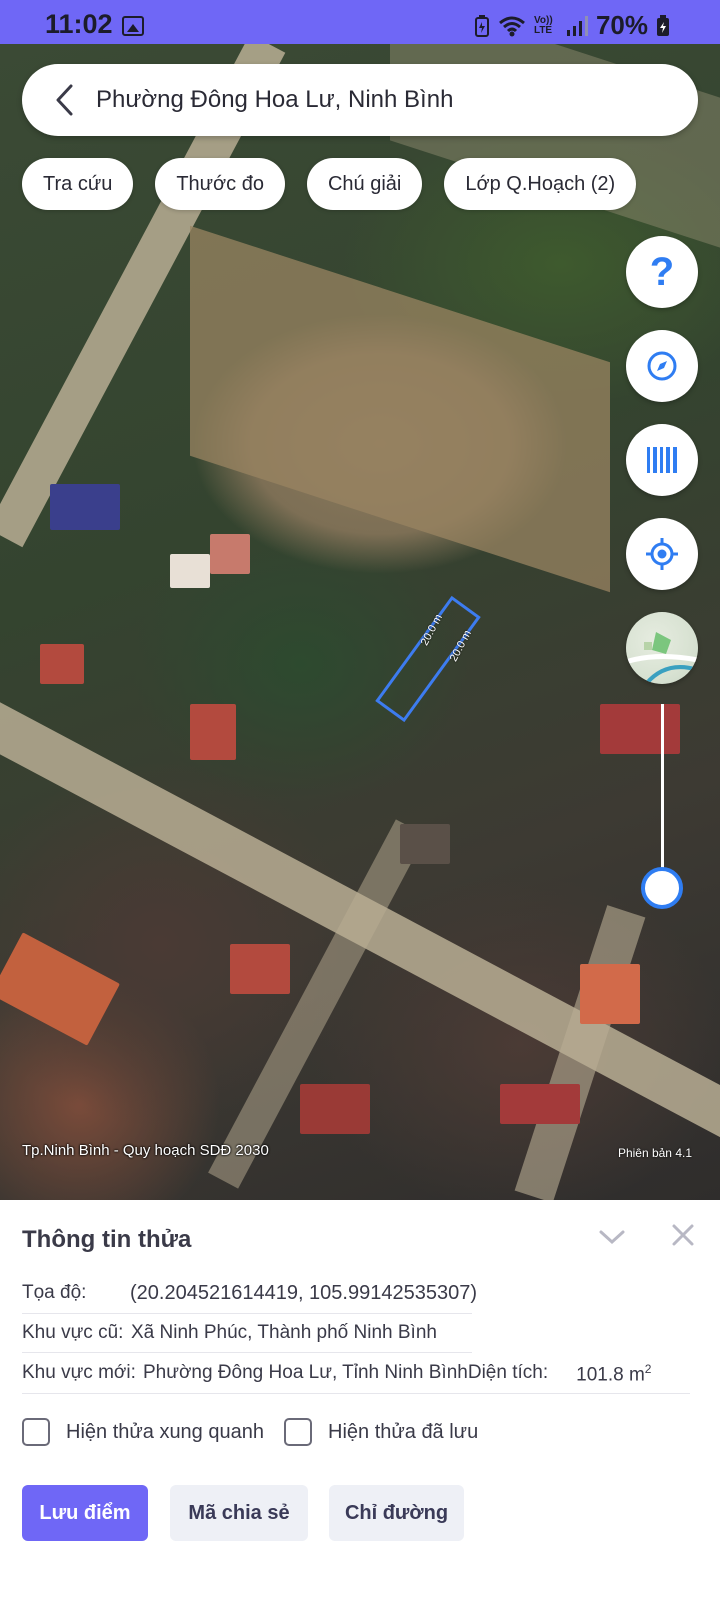  I want to click on farm-field, so click(400, 409).